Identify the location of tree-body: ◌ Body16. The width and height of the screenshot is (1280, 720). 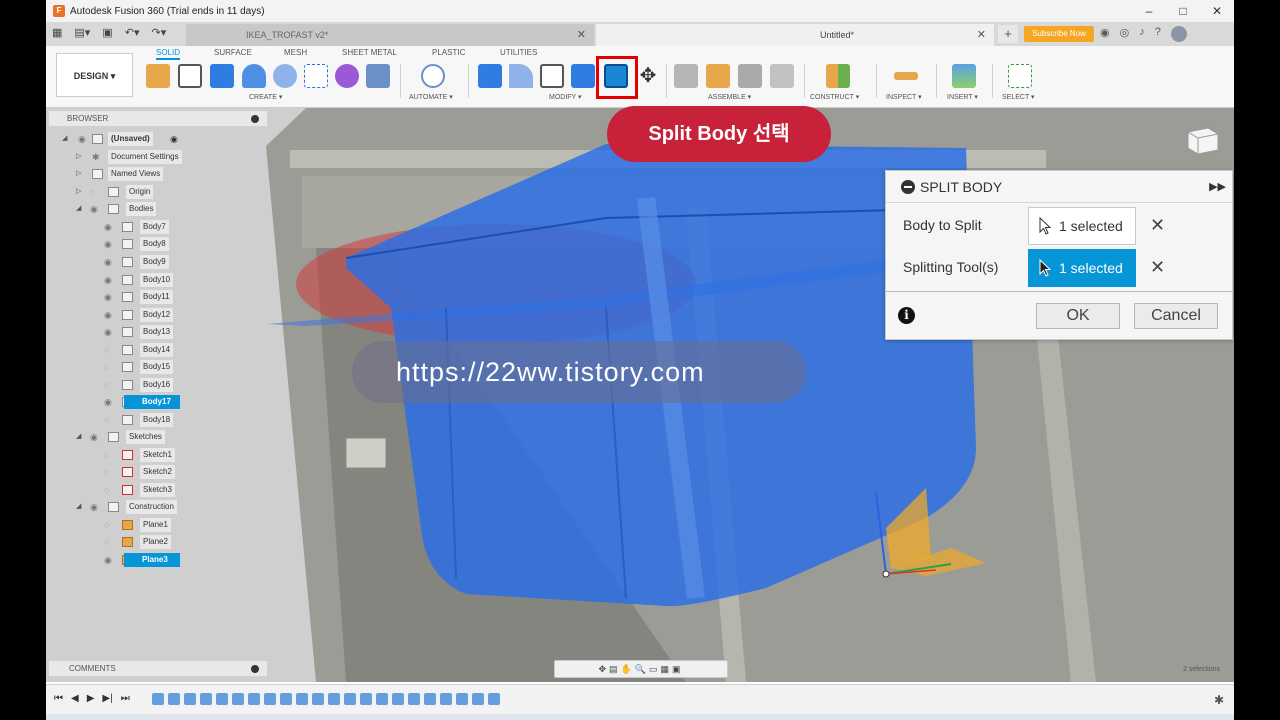
(184, 385).